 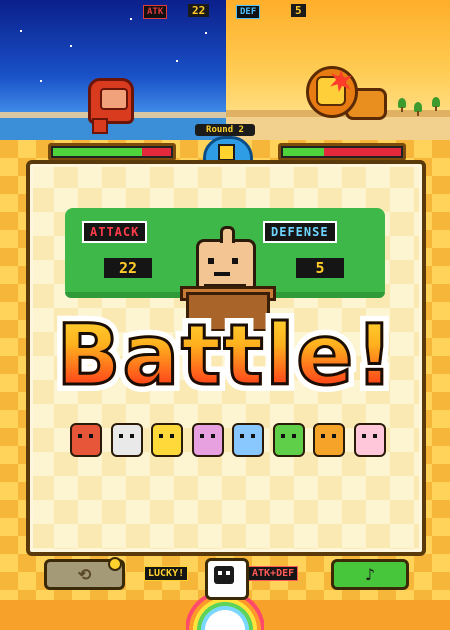 What do you see at coordinates (114, 99) in the screenshot?
I see `player-monster-face` at bounding box center [114, 99].